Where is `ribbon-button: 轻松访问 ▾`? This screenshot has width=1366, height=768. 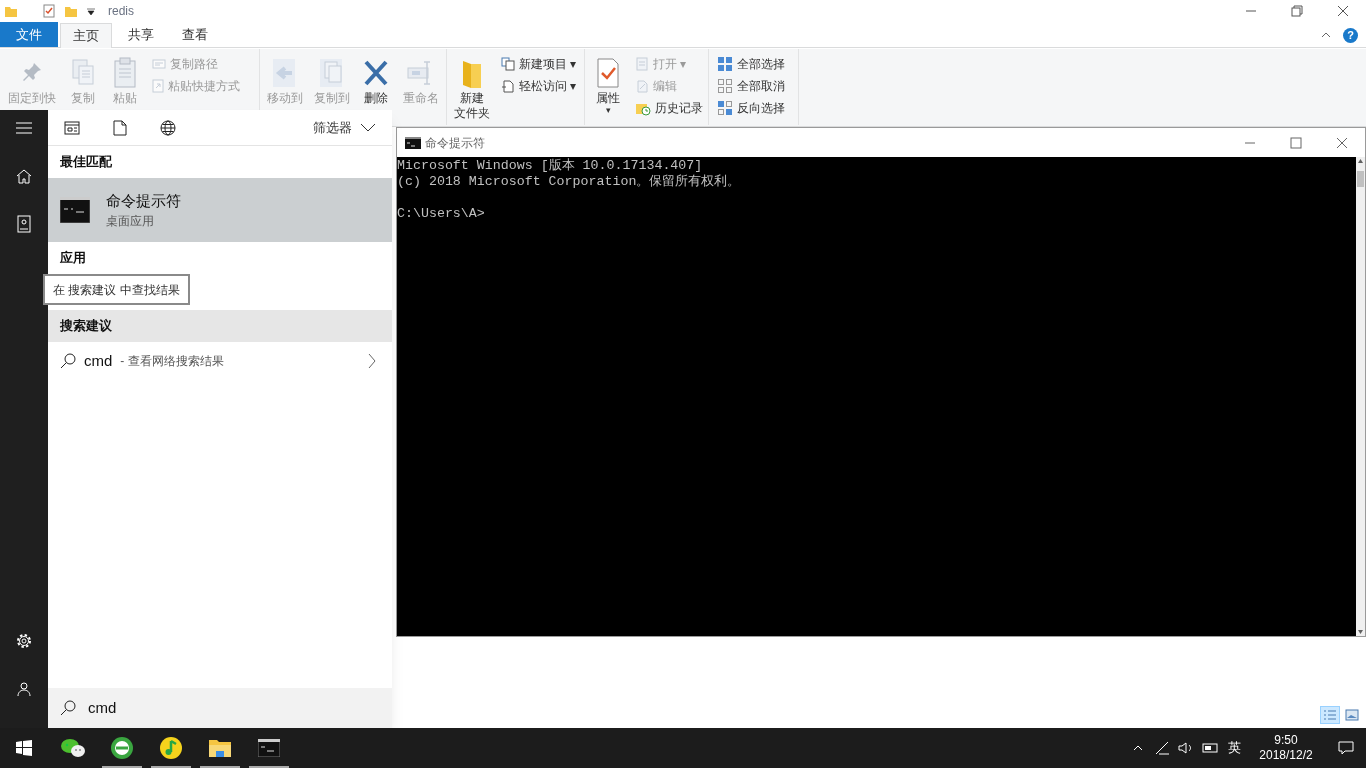 ribbon-button: 轻松访问 ▾ is located at coordinates (538, 86).